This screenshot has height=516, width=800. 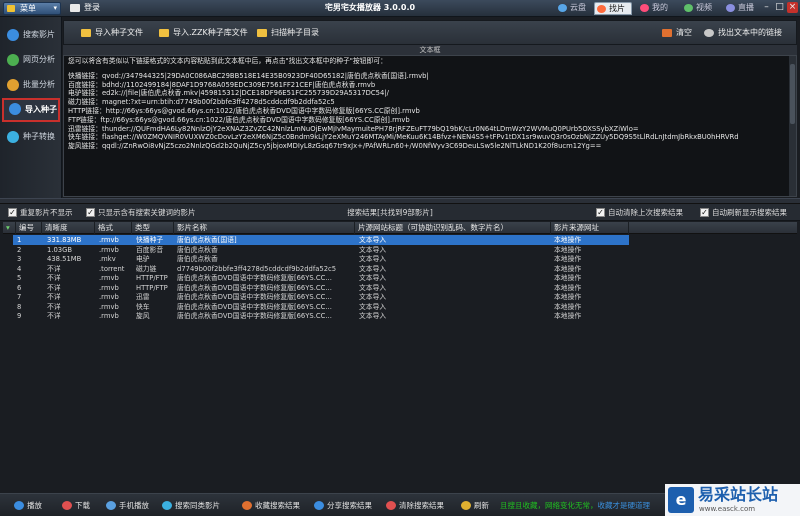 What do you see at coordinates (400, 259) in the screenshot?
I see `table-row: 3 438.51MB .mkv 电驴 唐伯虎点秋香 文本导入 本地操作` at bounding box center [400, 259].